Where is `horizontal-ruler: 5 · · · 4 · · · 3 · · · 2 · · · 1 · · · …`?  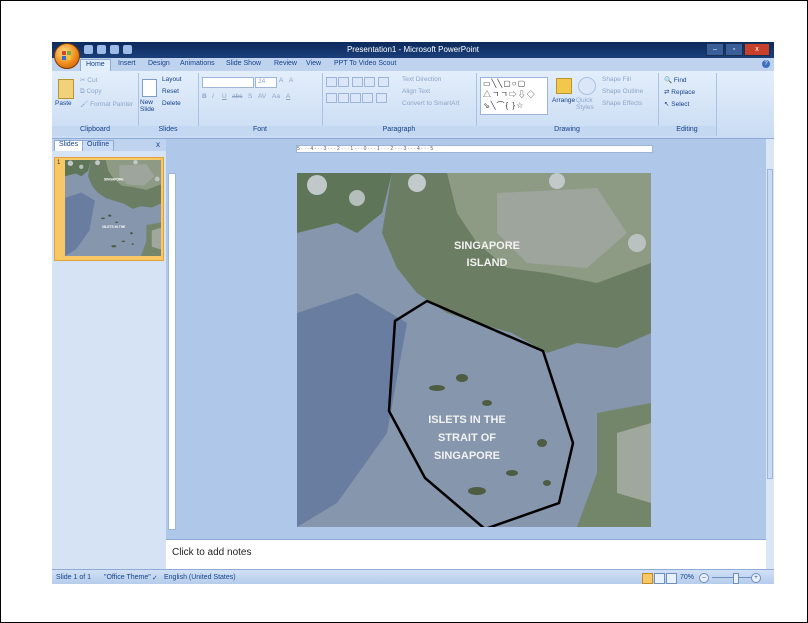 horizontal-ruler: 5 · · · 4 · · · 3 · · · 2 · · · 1 · · · … is located at coordinates (474, 149).